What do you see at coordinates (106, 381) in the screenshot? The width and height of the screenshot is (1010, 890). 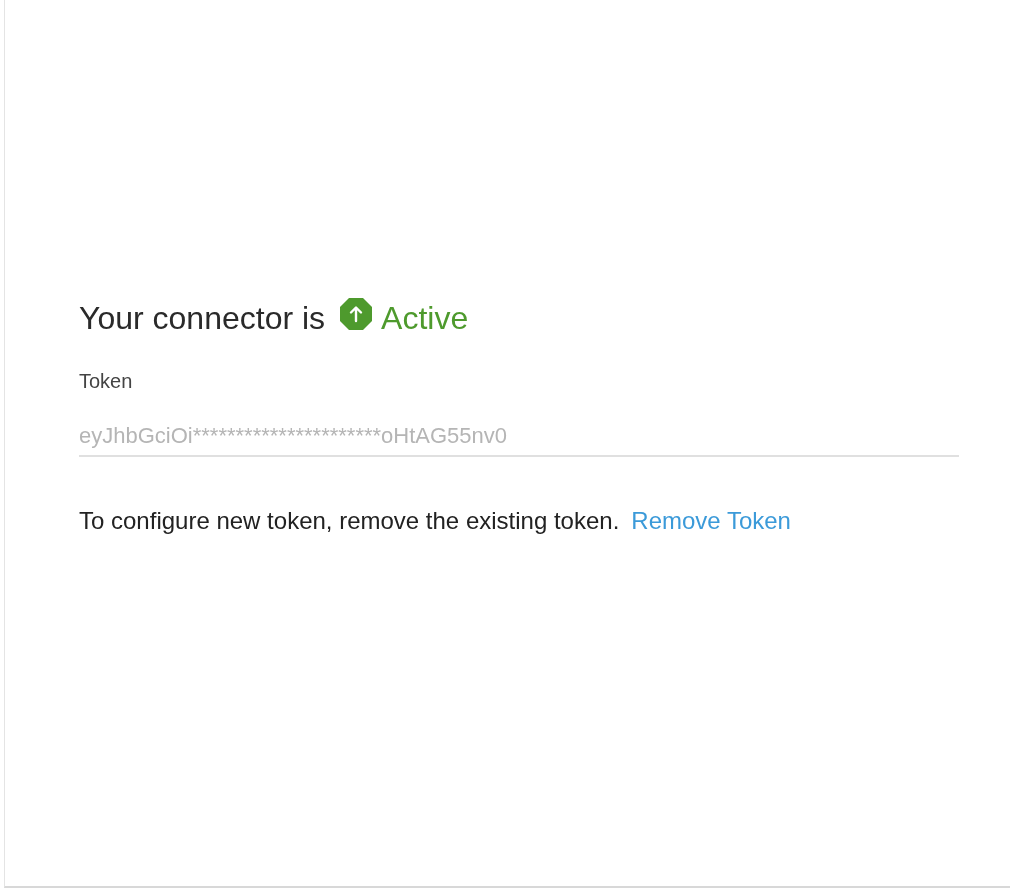 I see `token-label: Token` at bounding box center [106, 381].